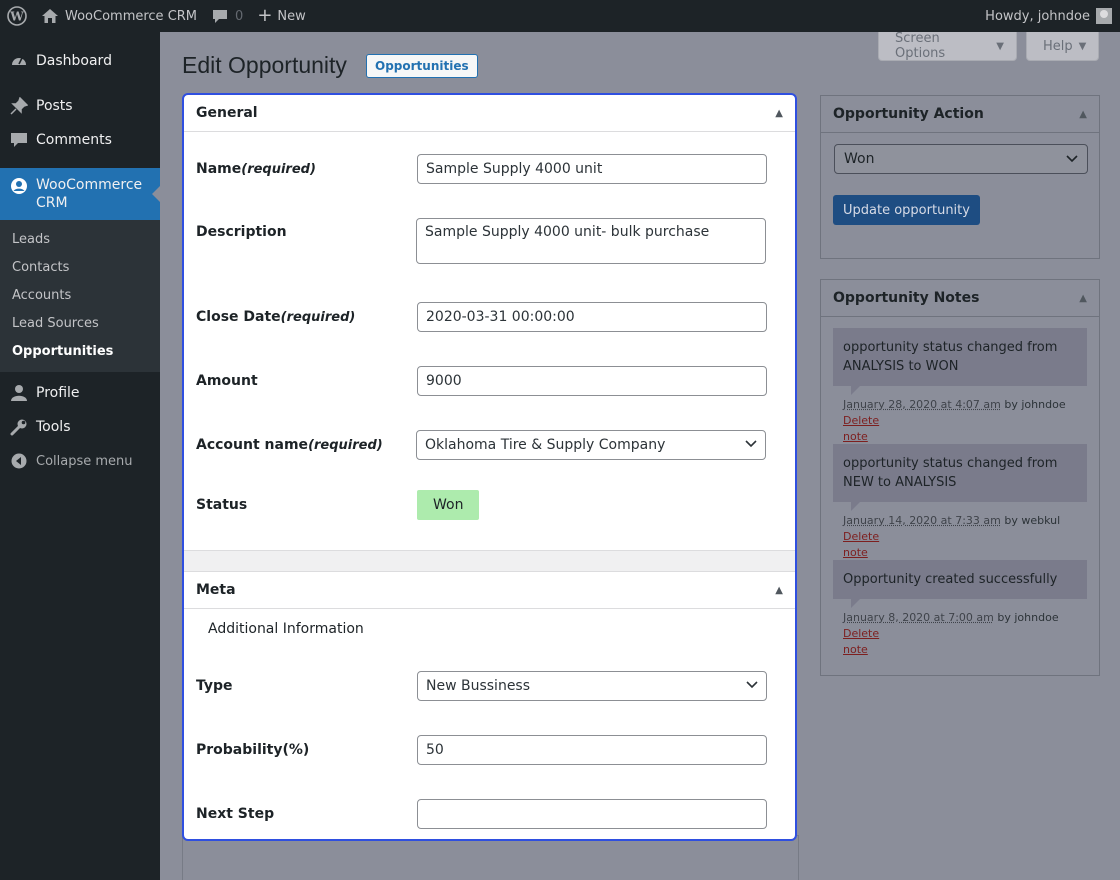  Describe the element at coordinates (922, 404) in the screenshot. I see `note-date: January 28, 2020 at 4:07 am` at that location.